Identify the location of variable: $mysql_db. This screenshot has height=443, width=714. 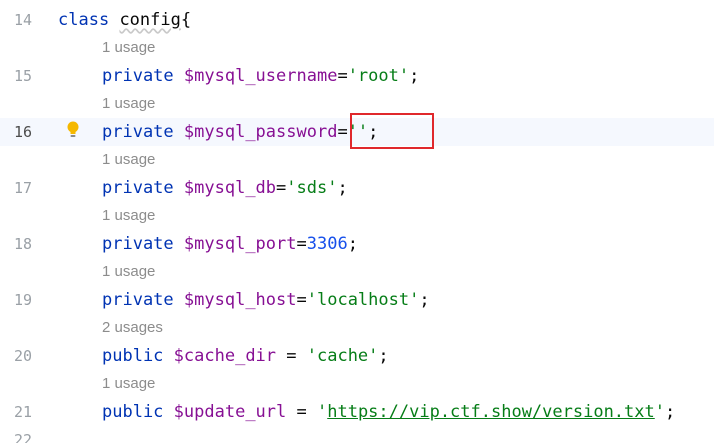
(230, 188).